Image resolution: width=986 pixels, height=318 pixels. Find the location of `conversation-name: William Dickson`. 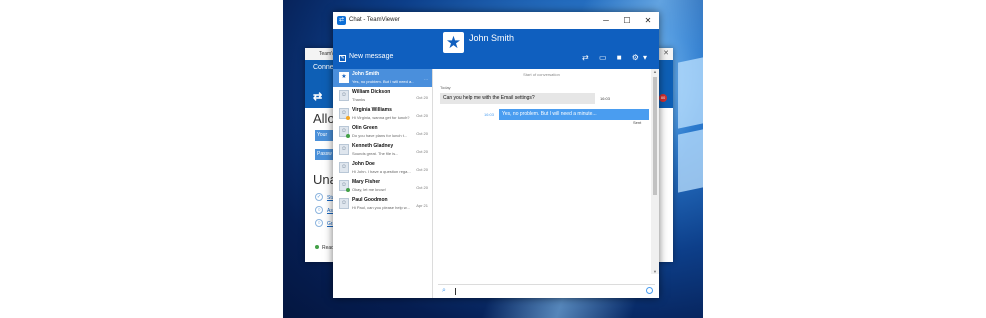

conversation-name: William Dickson is located at coordinates (371, 92).